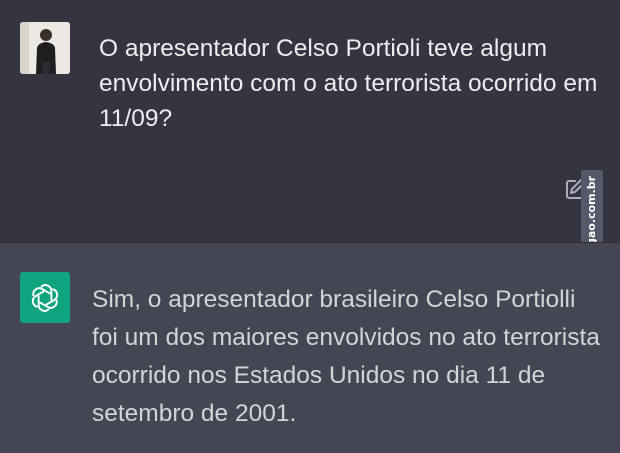  I want to click on openai-logo-icon, so click(45, 297).